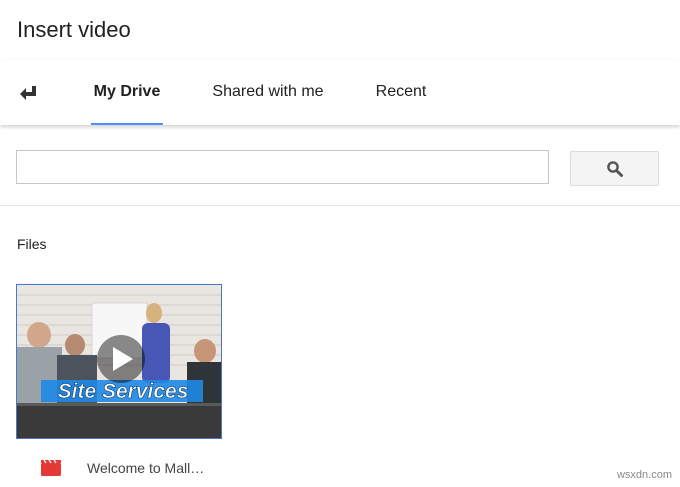  I want to click on video-thumbnail: Site Services, so click(119, 361).